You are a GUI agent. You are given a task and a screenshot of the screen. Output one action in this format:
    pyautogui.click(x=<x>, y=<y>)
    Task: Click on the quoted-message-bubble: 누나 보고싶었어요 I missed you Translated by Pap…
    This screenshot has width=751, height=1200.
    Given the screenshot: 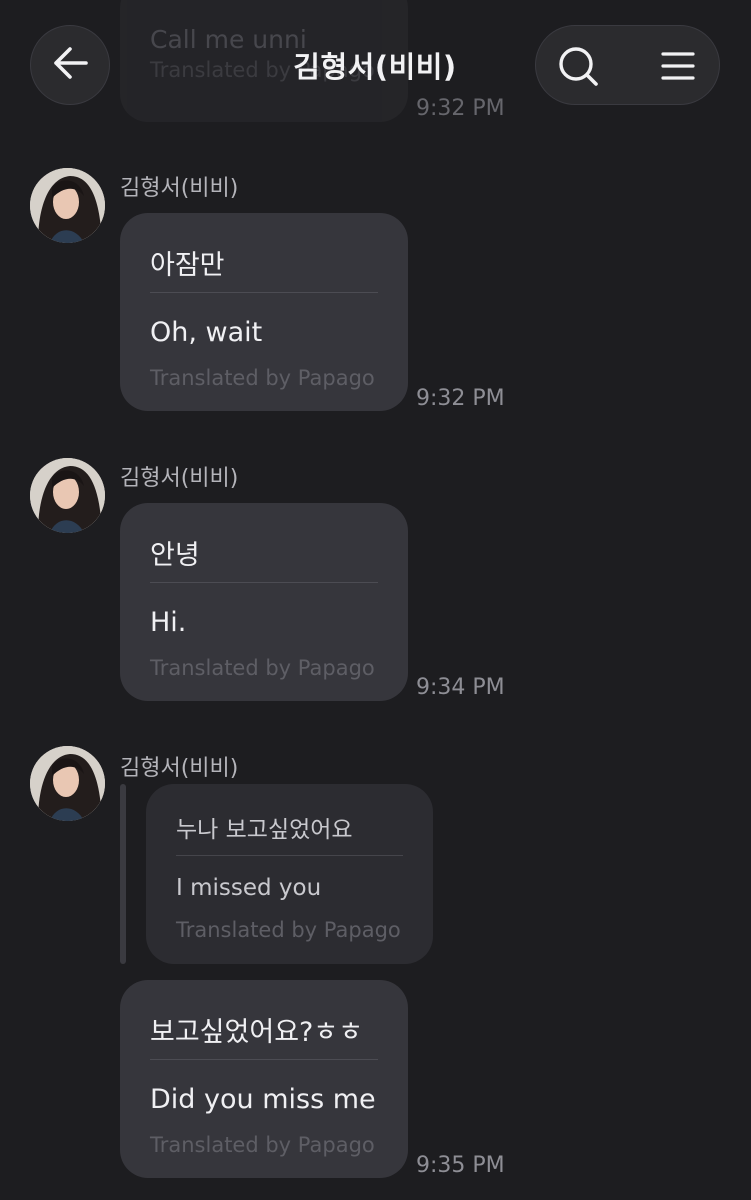 What is the action you would take?
    pyautogui.click(x=289, y=874)
    